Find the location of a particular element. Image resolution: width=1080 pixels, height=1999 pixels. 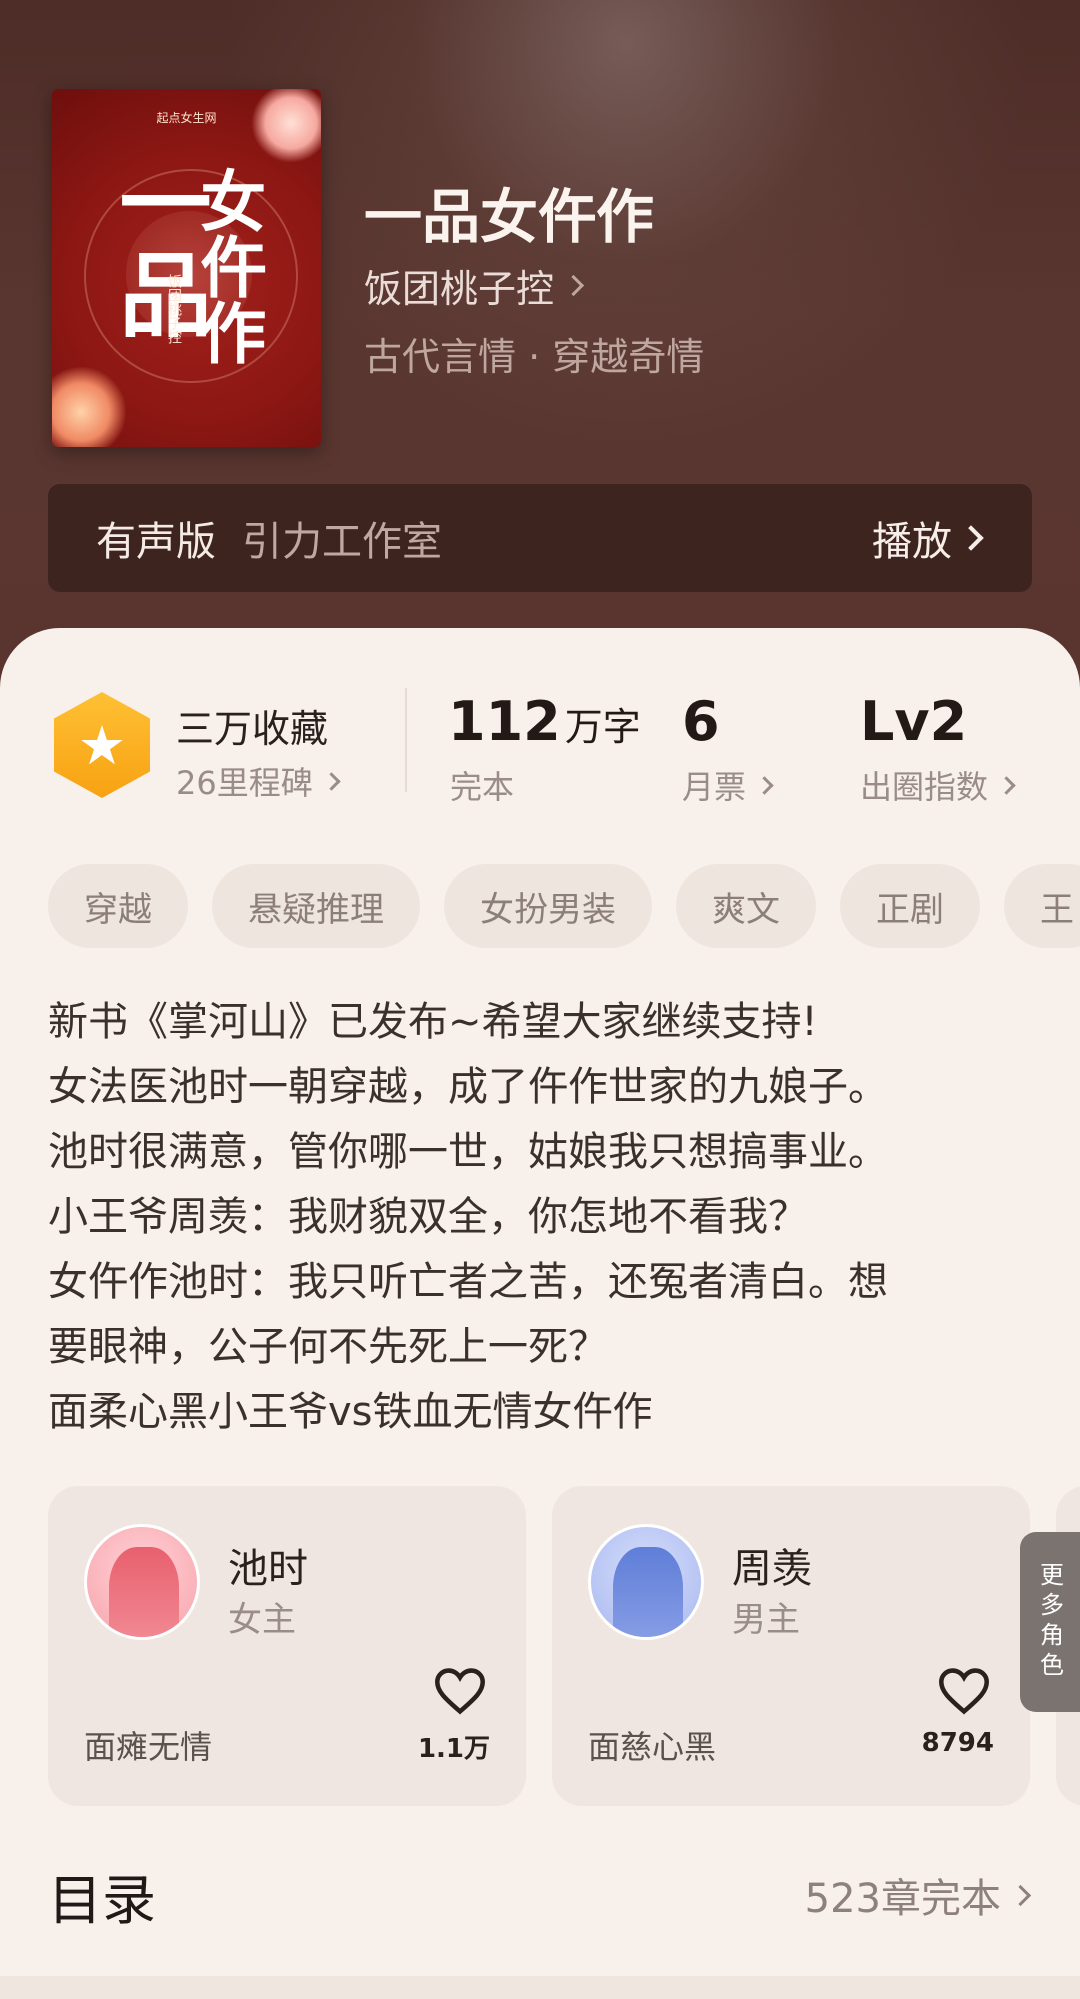

stats-row: ★ 三万收藏 26里程碑 112 万字 完本 6 月票 Lv2 出圈指数 is located at coordinates (540, 728).